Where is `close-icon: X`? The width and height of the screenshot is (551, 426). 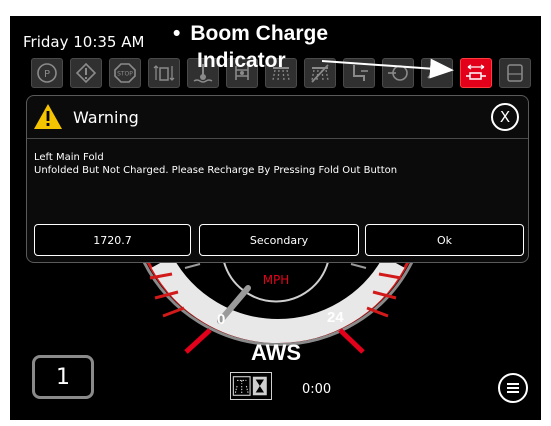 close-icon: X is located at coordinates (505, 117).